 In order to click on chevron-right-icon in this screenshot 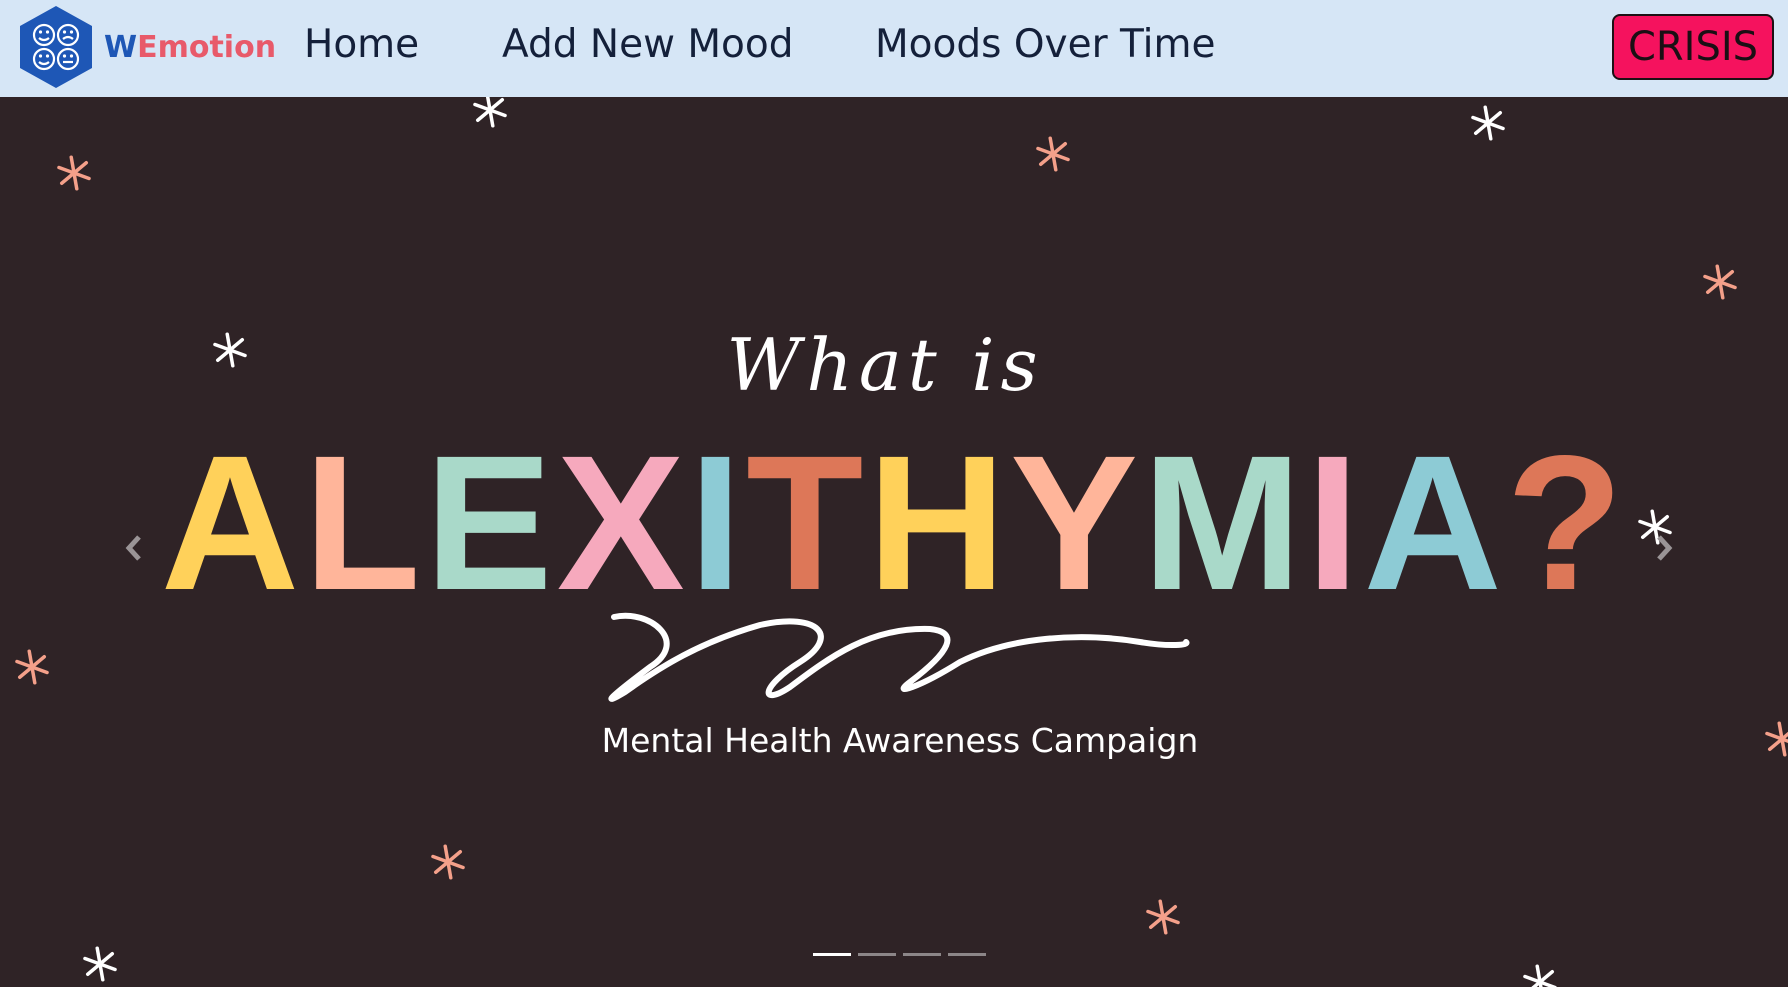, I will do `click(1665, 548)`.